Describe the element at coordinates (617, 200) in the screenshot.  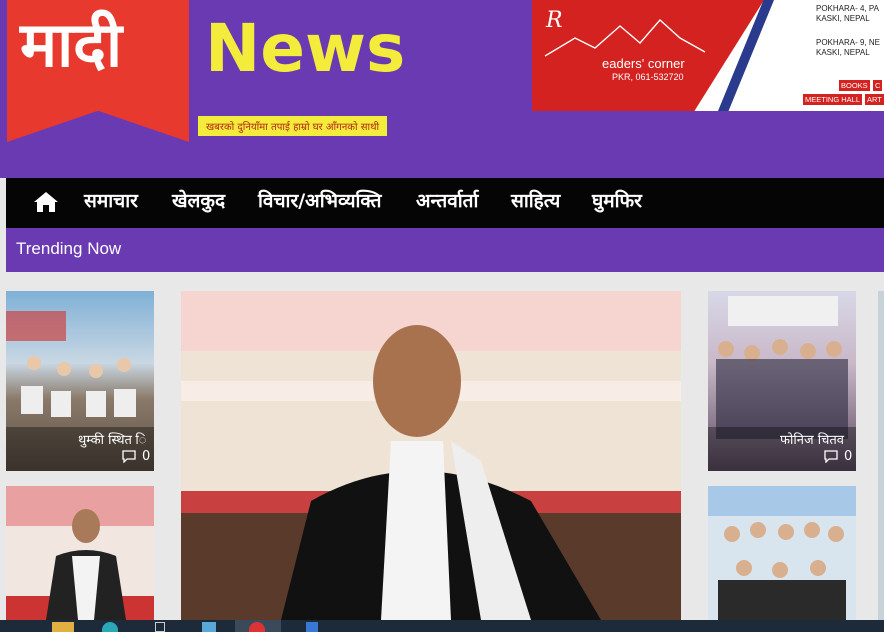
I see `nav-item-travel: घुमफिर` at that location.